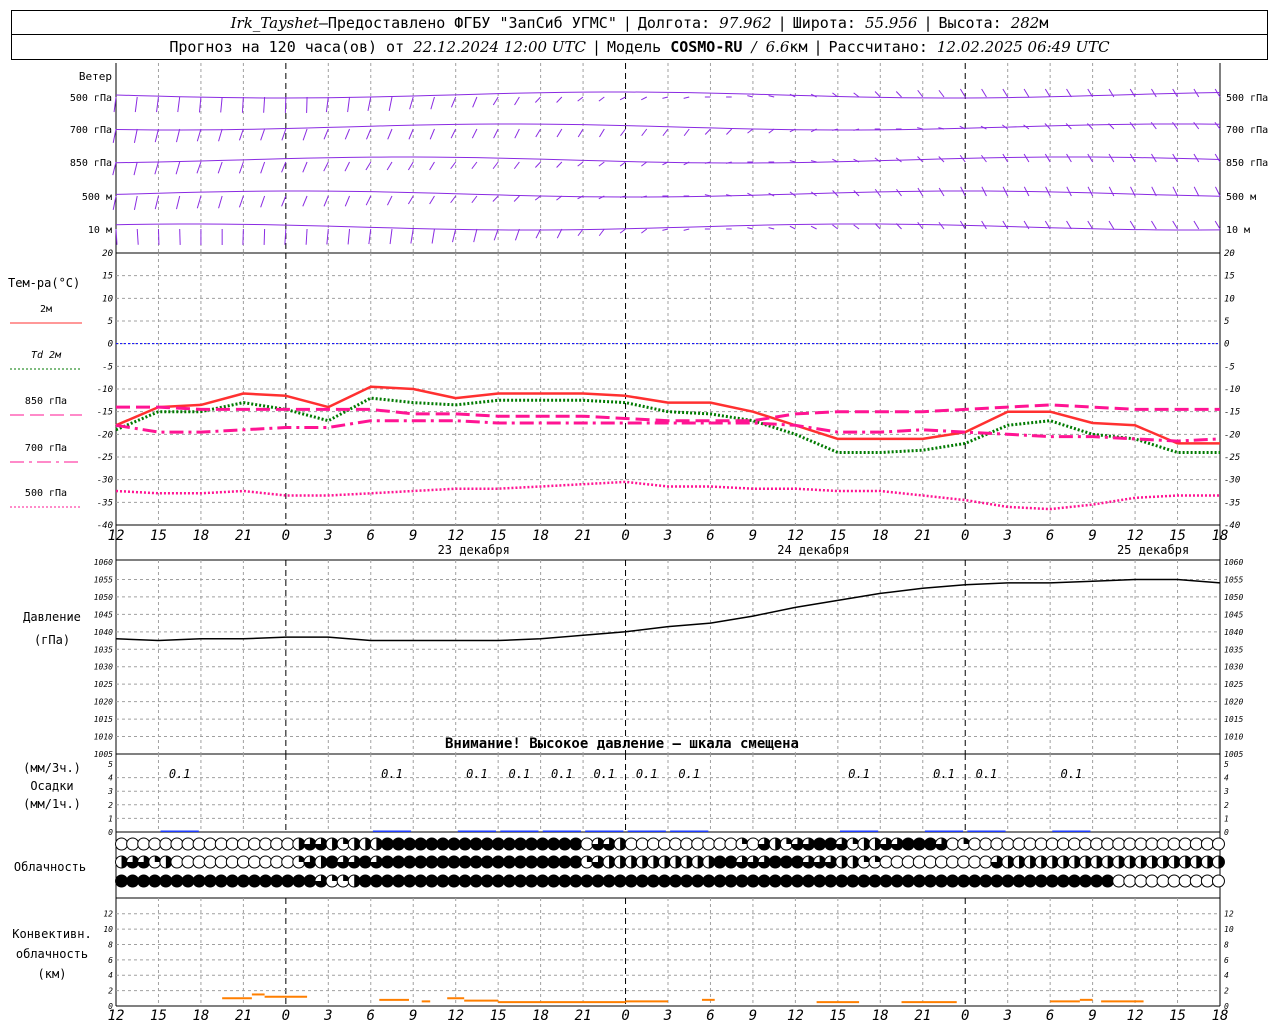  Describe the element at coordinates (107, 367) in the screenshot. I see `temp-tick-left: -5` at that location.